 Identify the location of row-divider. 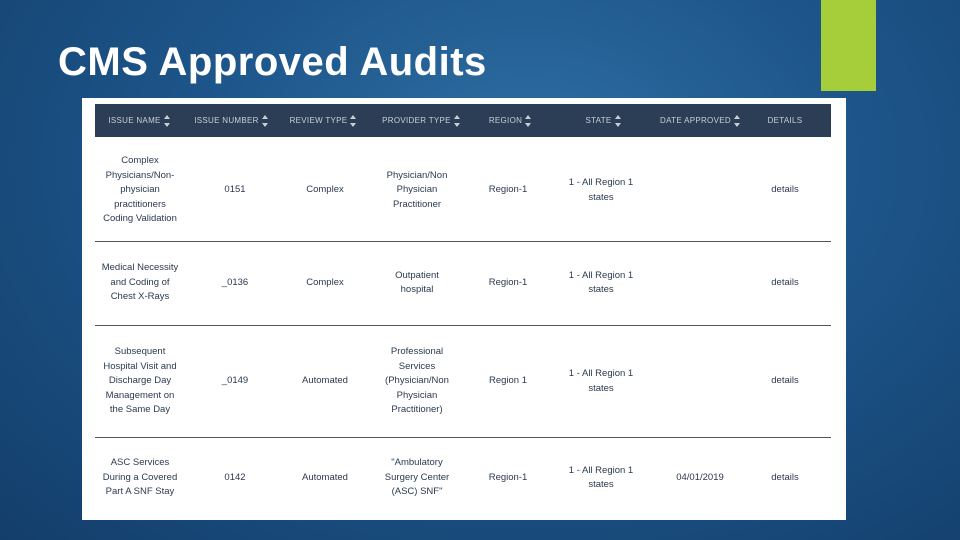
(463, 437).